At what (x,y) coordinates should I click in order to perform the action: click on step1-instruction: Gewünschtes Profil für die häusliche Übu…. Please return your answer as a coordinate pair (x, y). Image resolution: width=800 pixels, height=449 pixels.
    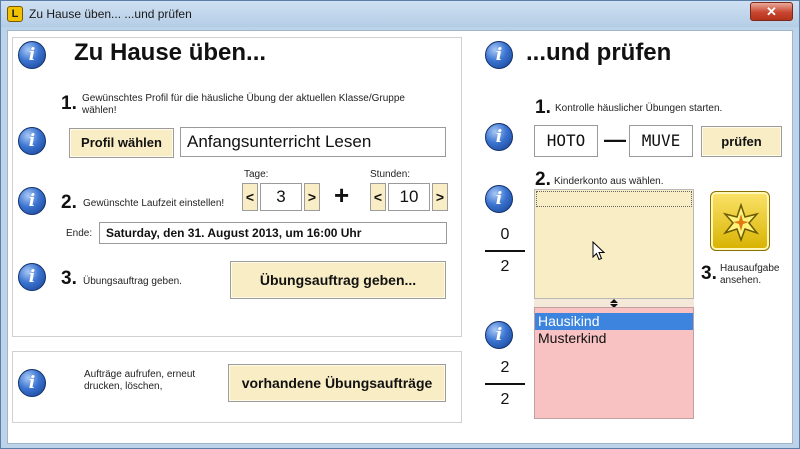
    Looking at the image, I should click on (243, 104).